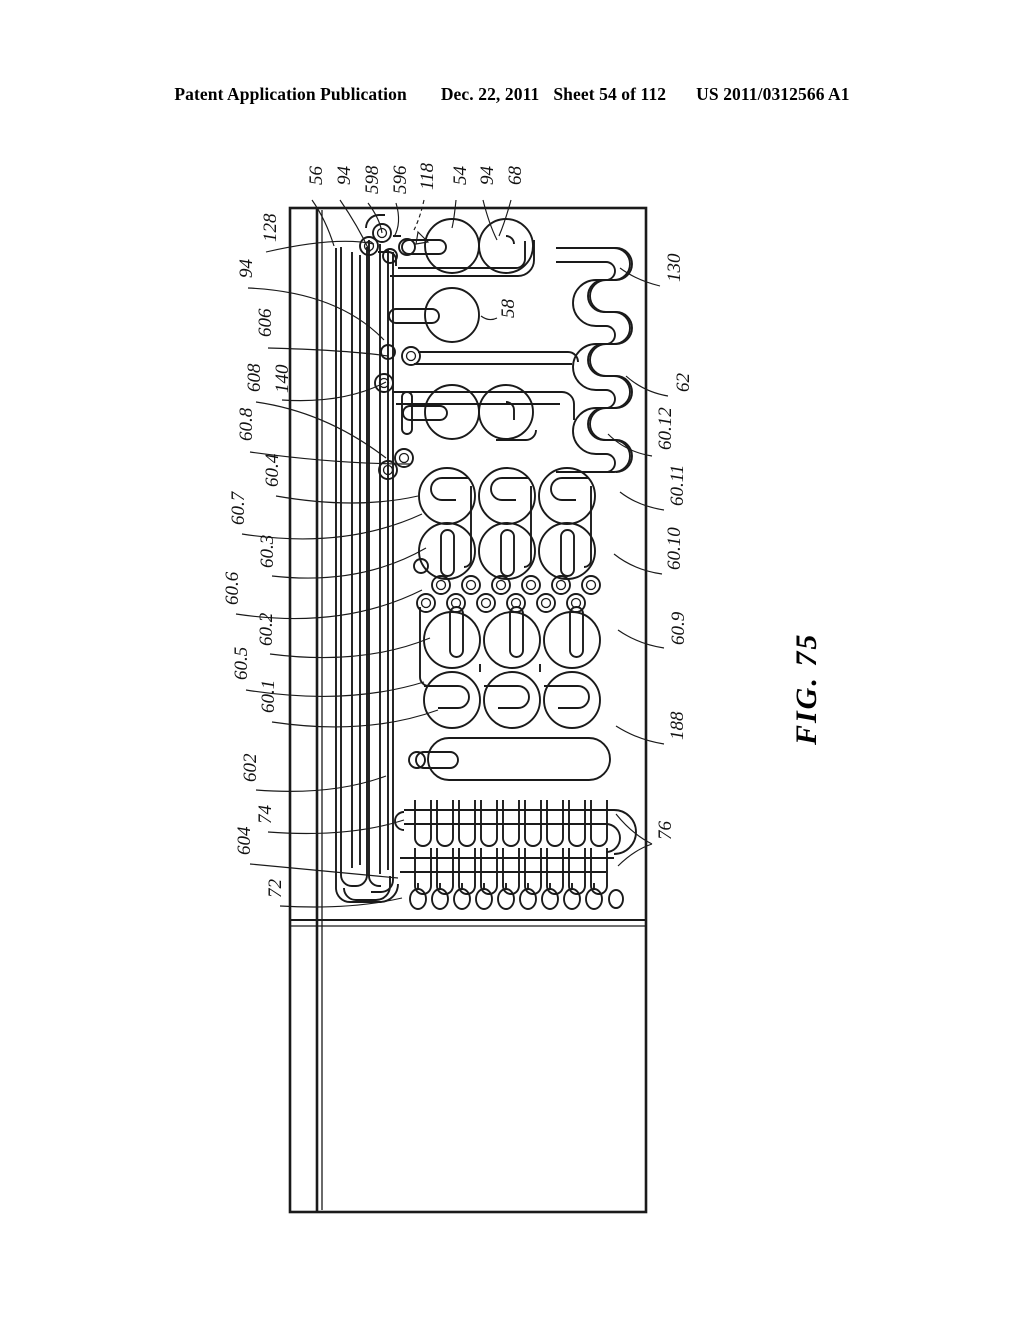 The height and width of the screenshot is (1320, 1024). Describe the element at coordinates (487, 175) in the screenshot. I see `ref-numeral-top-6: 94` at that location.